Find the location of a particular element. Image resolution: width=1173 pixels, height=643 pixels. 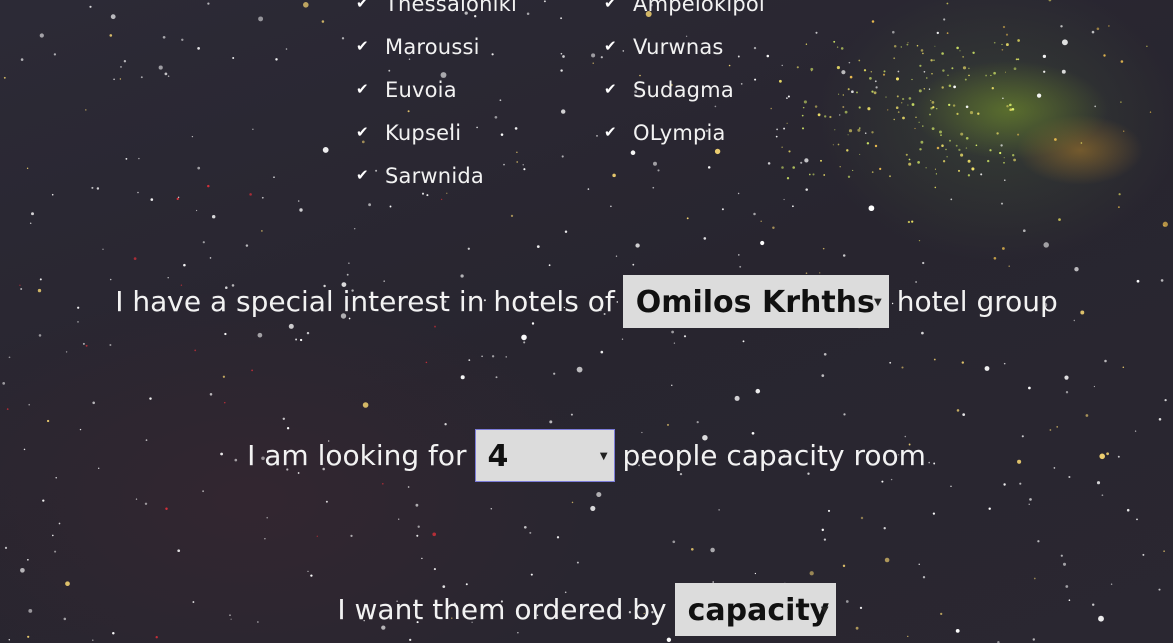

capacity-select: 4 ▼ is located at coordinates (544, 455).